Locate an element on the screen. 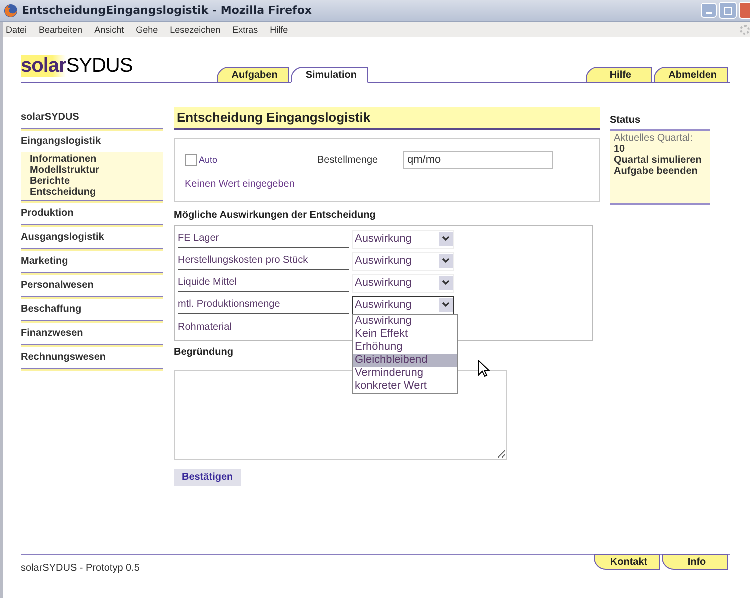 The width and height of the screenshot is (750, 598). checkbox-label: Auto is located at coordinates (208, 160).